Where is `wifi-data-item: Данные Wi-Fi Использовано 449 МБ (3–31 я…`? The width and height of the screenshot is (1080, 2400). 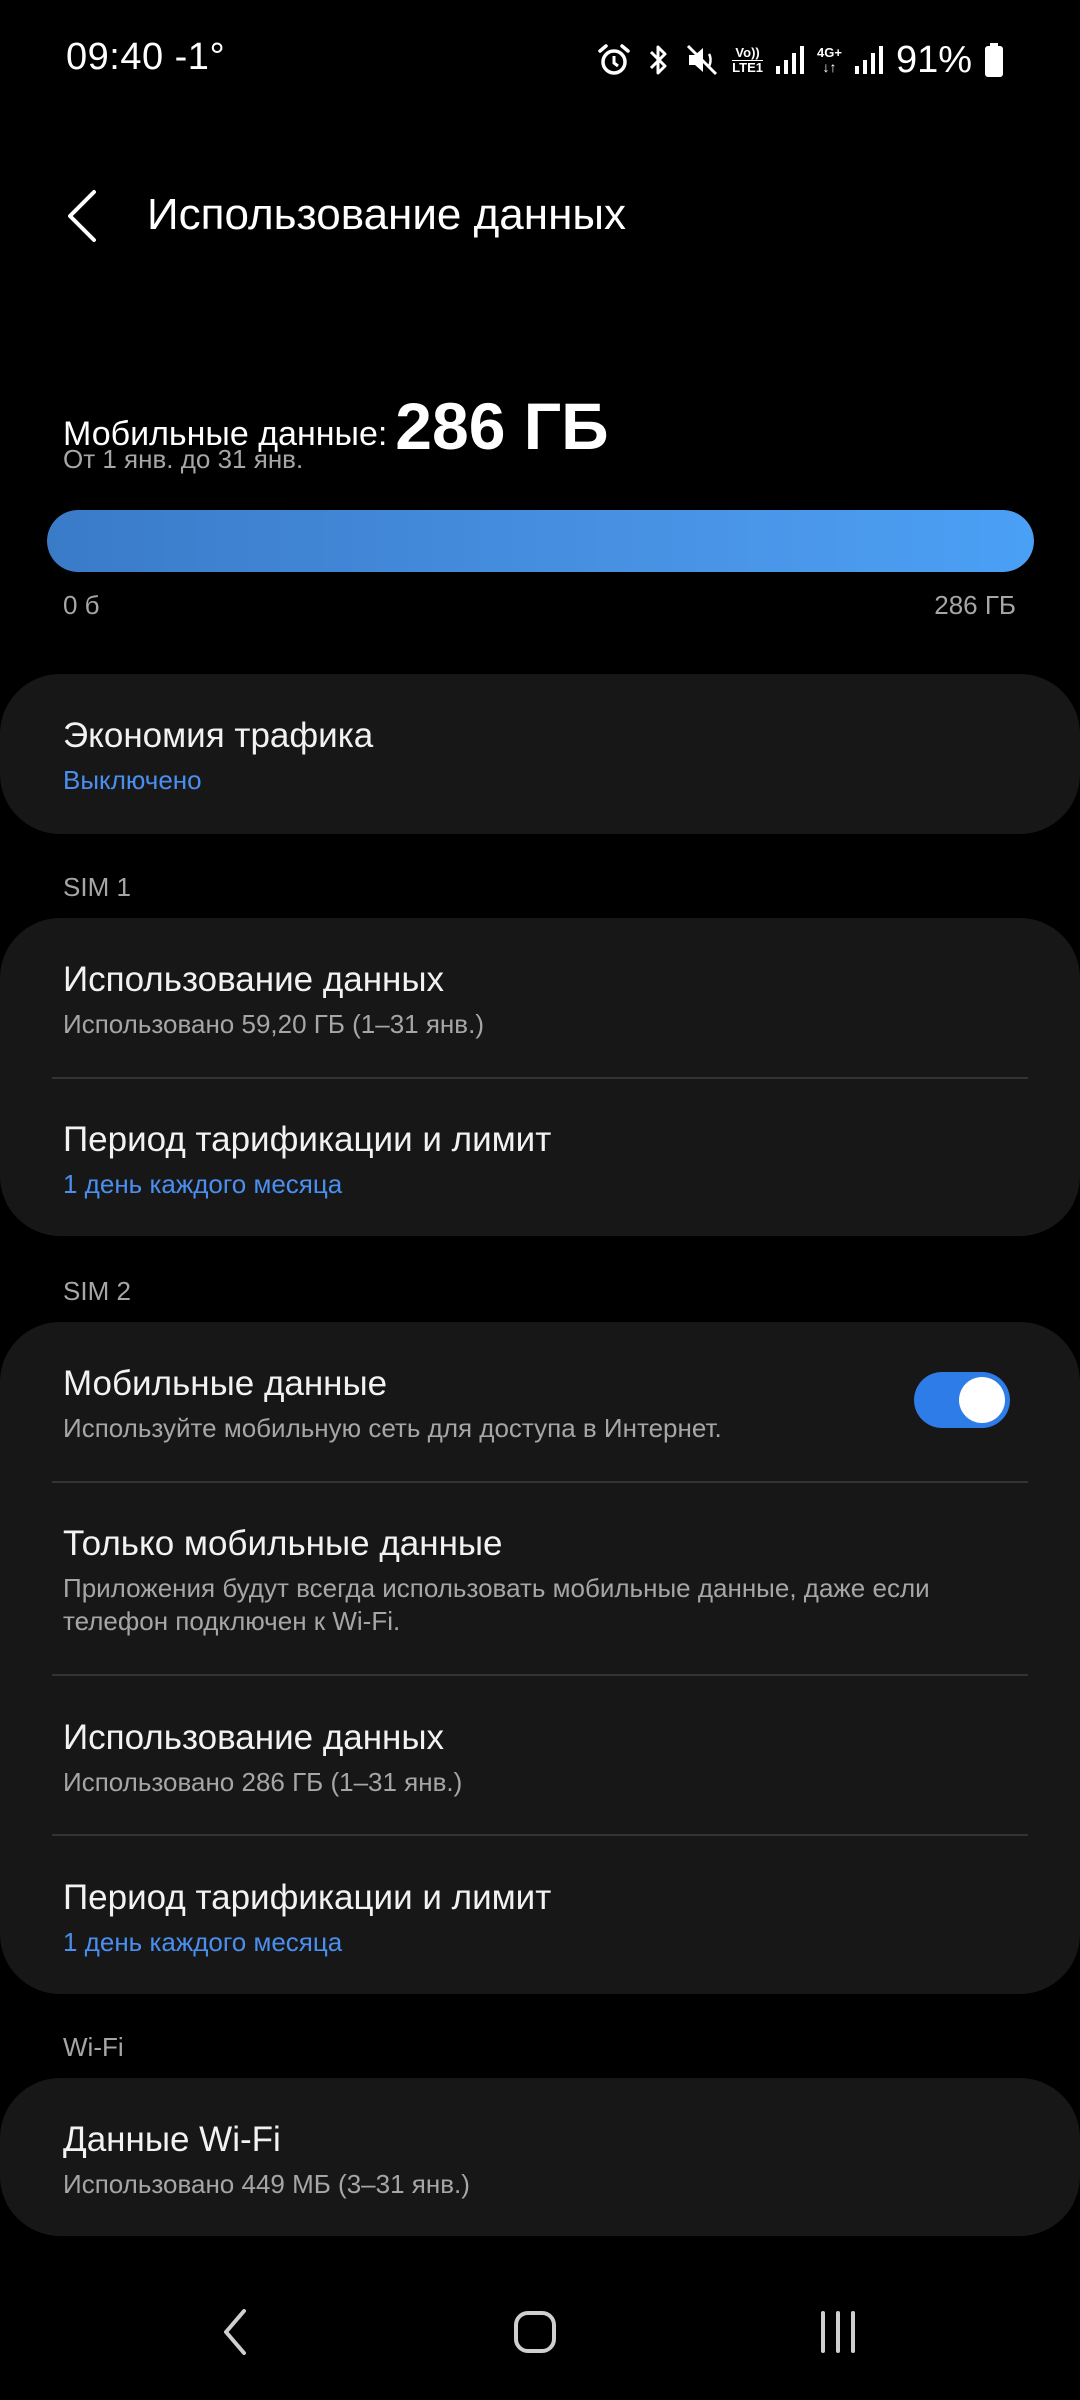 wifi-data-item: Данные Wi-Fi Использовано 449 МБ (3–31 я… is located at coordinates (540, 2160).